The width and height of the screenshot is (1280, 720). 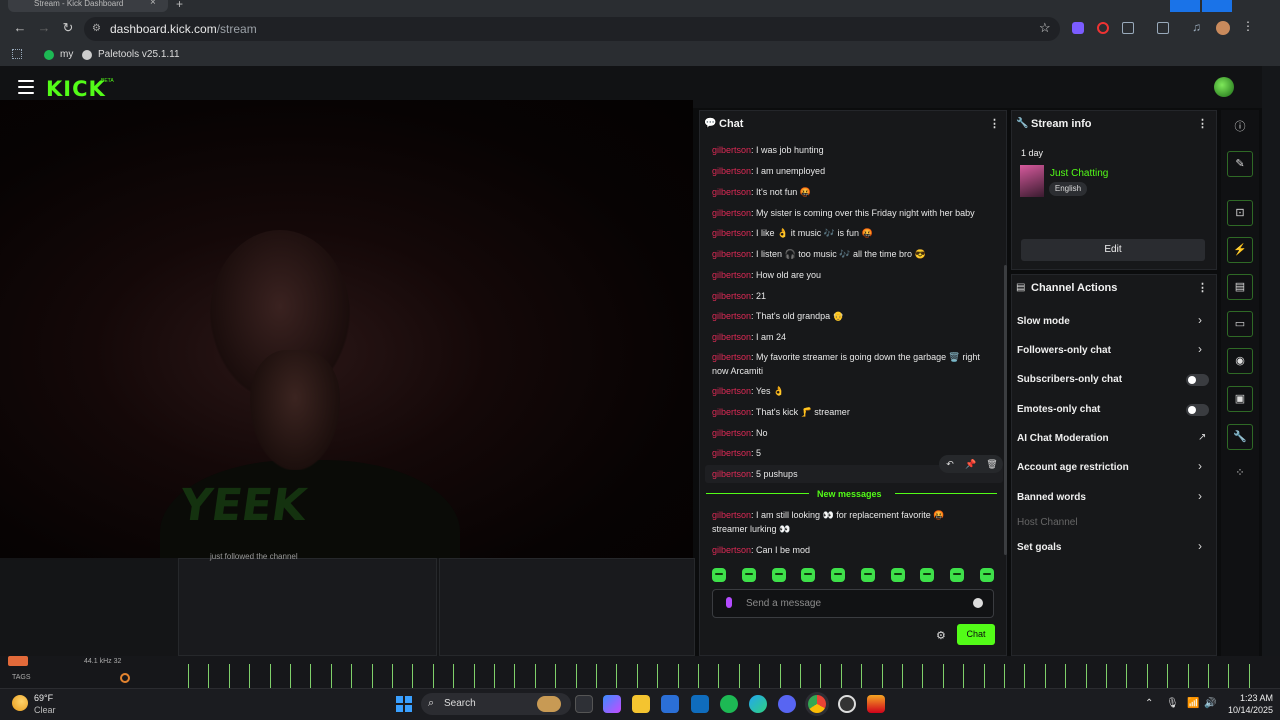 What do you see at coordinates (847, 233) in the screenshot?
I see `chat-message: gilbertson: I like 👌 it music 🎶 is fun 🤬` at bounding box center [847, 233].